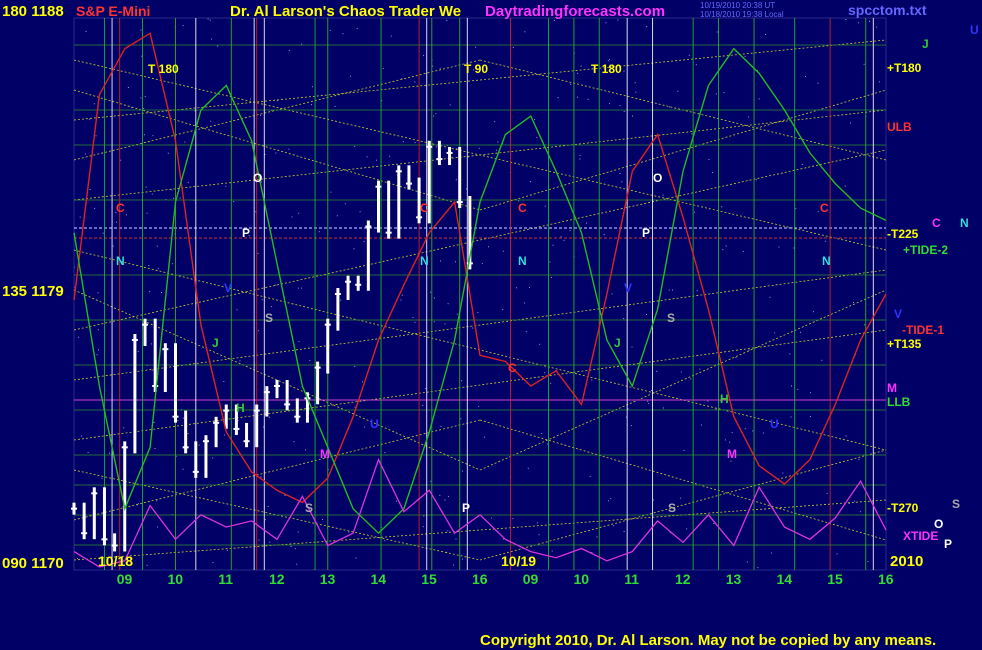  Describe the element at coordinates (925, 250) in the screenshot. I see `right-label: +TIDE-2` at that location.